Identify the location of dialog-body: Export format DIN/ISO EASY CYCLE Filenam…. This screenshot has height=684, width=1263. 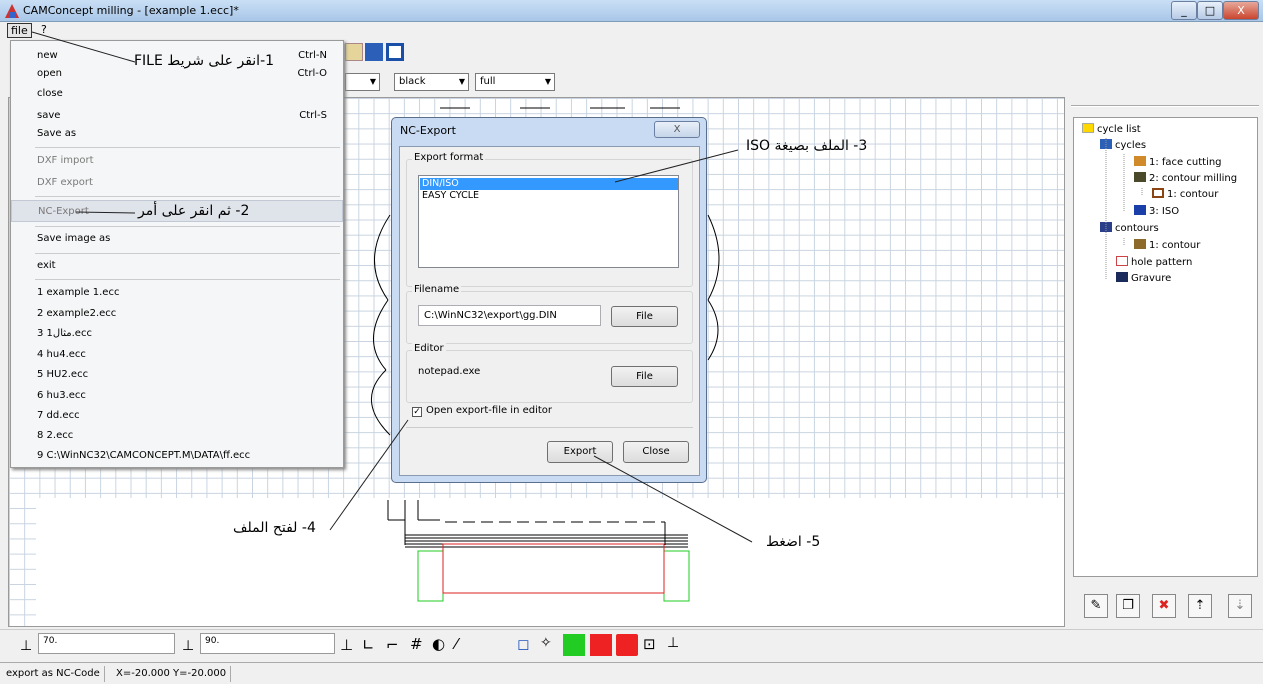
(549, 311).